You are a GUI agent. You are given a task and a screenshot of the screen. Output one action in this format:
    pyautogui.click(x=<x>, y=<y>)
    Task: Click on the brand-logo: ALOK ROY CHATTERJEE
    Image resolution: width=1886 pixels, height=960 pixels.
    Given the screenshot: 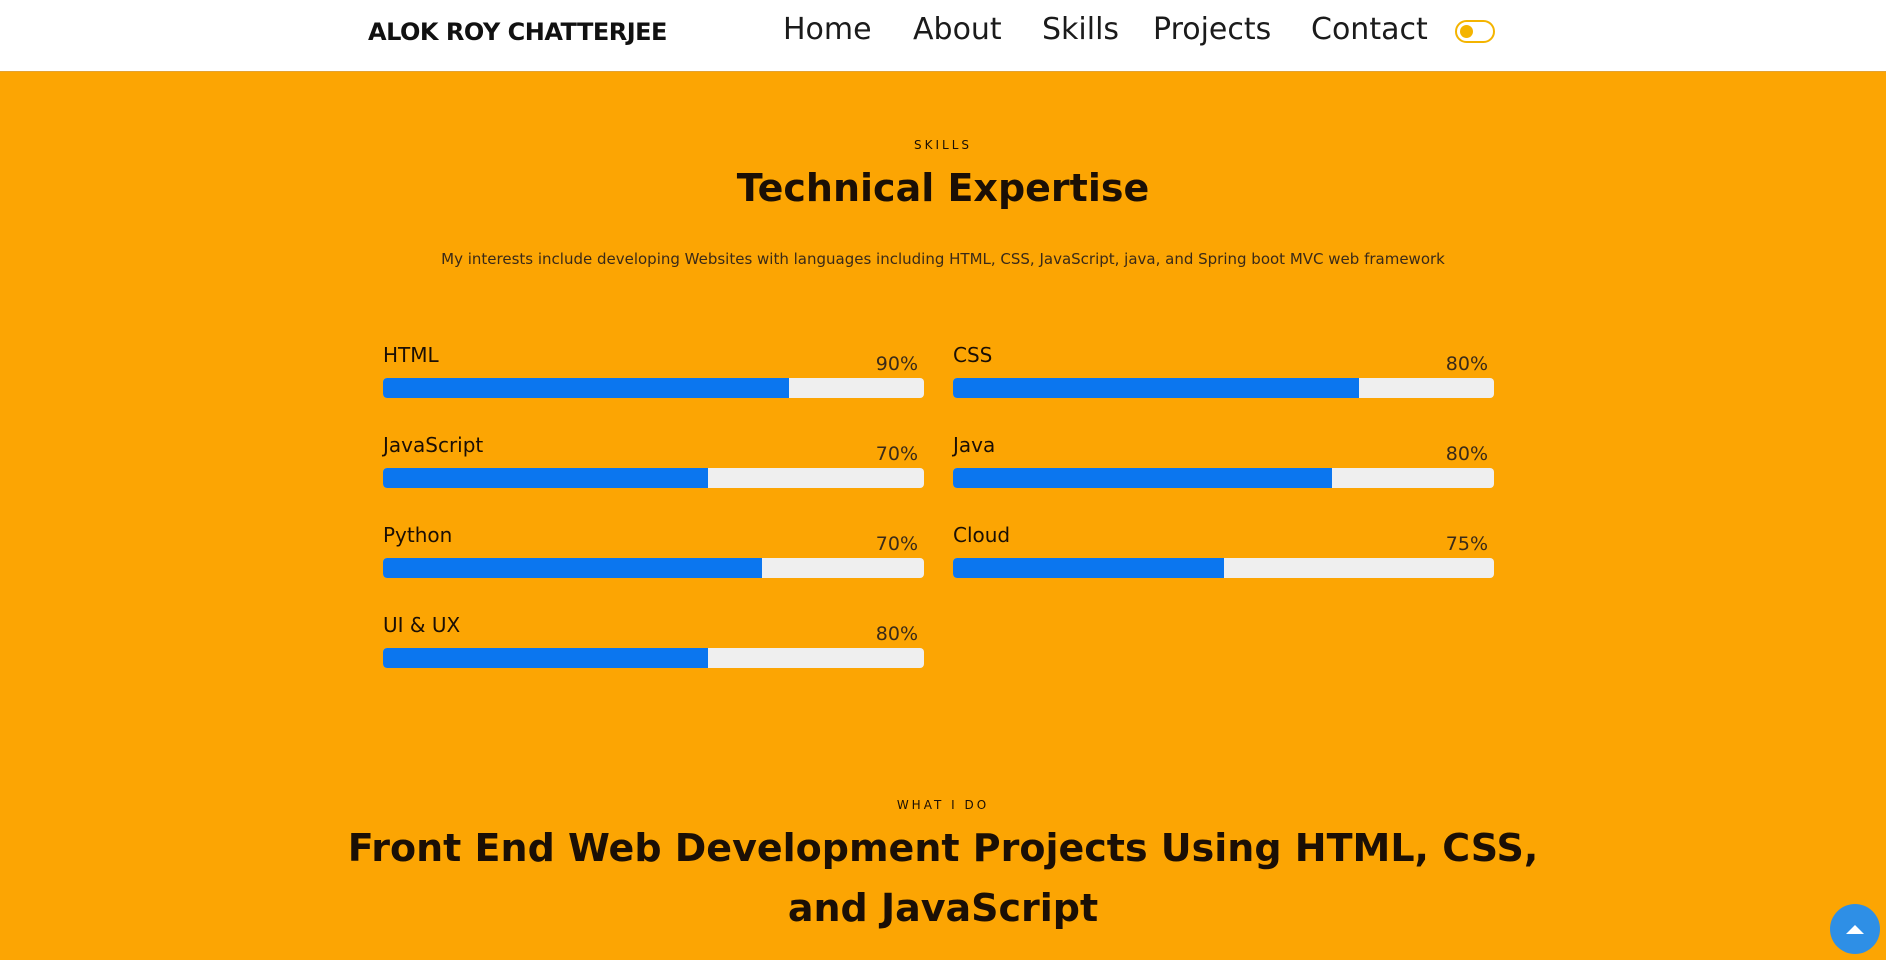 What is the action you would take?
    pyautogui.click(x=517, y=32)
    